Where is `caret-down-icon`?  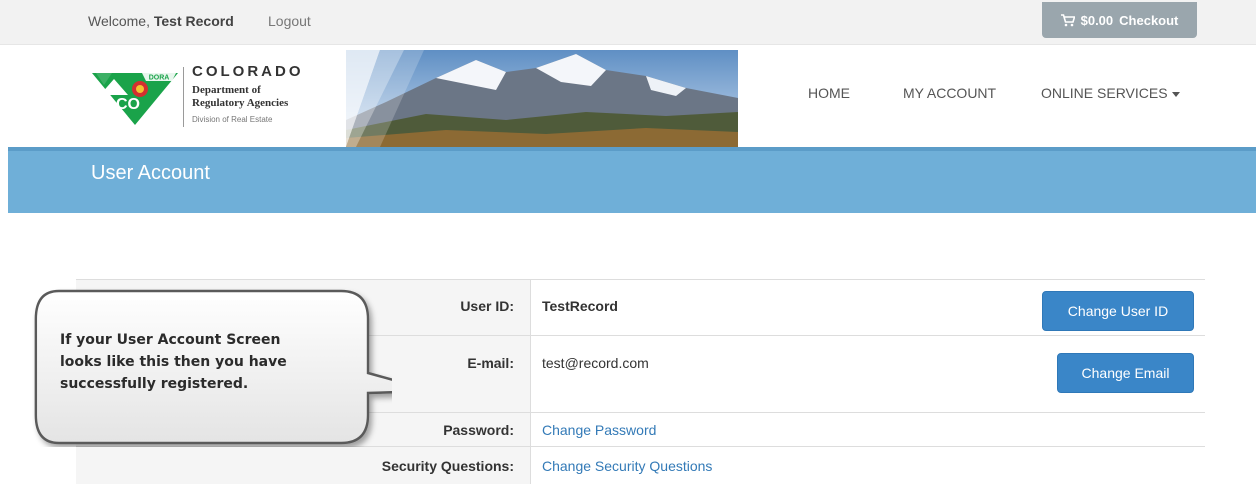
caret-down-icon is located at coordinates (1175, 94).